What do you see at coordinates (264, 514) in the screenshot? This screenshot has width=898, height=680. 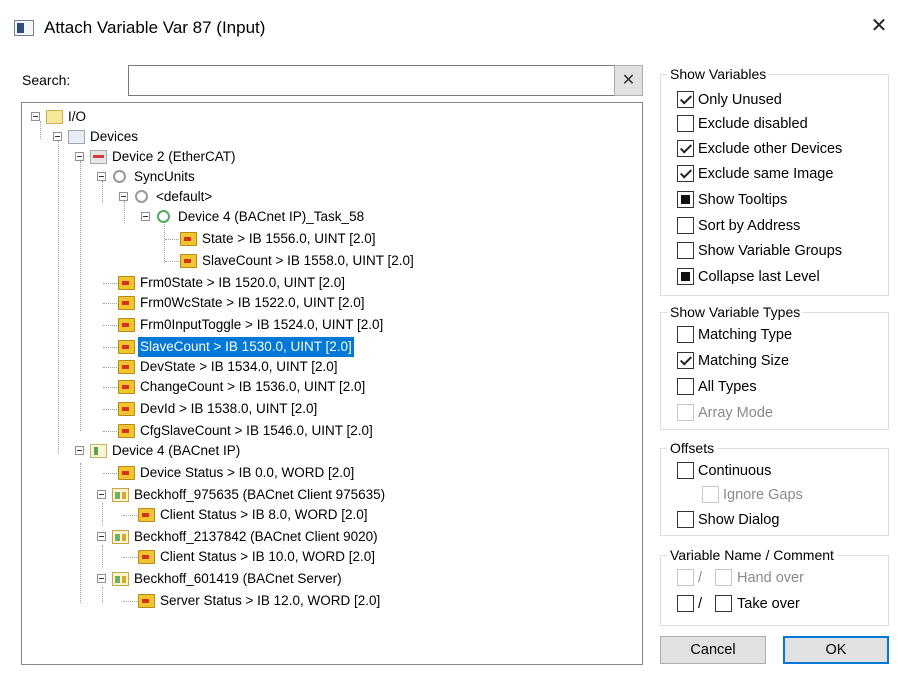 I see `tree-node-label: Client Status > IB 8.0, WORD [2.0]` at bounding box center [264, 514].